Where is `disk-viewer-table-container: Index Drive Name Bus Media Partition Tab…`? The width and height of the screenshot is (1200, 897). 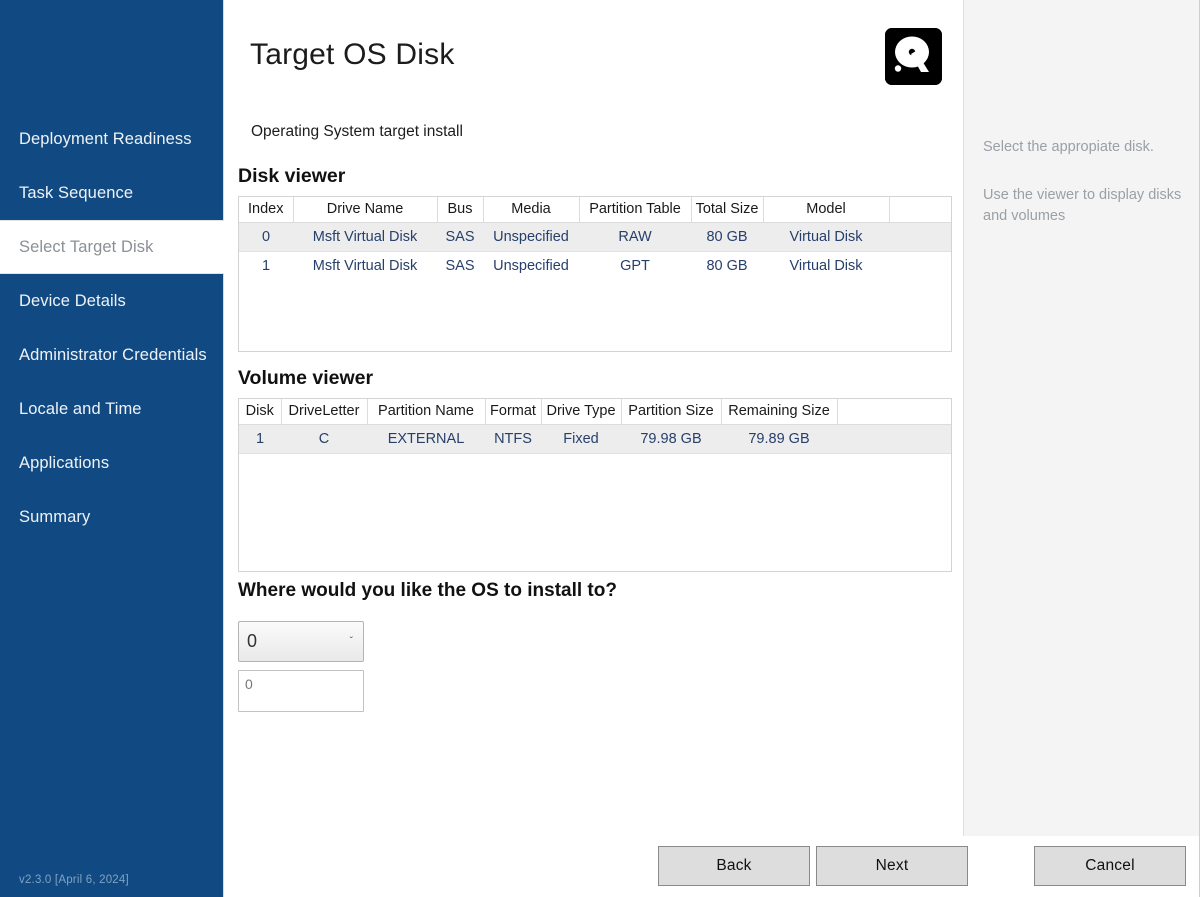 disk-viewer-table-container: Index Drive Name Bus Media Partition Tab… is located at coordinates (595, 274).